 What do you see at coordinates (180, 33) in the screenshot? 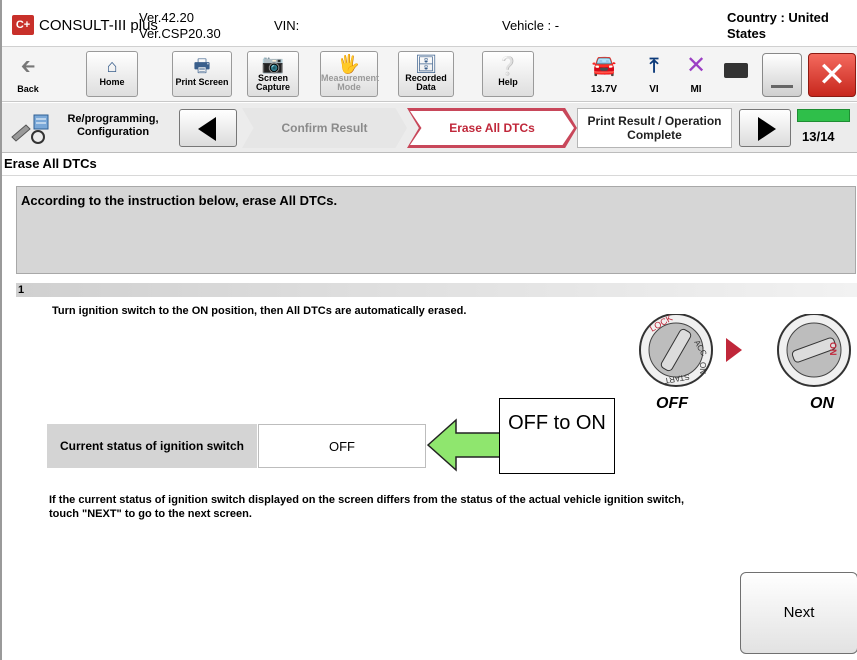
I see `version-line-2: Ver.CSP20.30` at bounding box center [180, 33].